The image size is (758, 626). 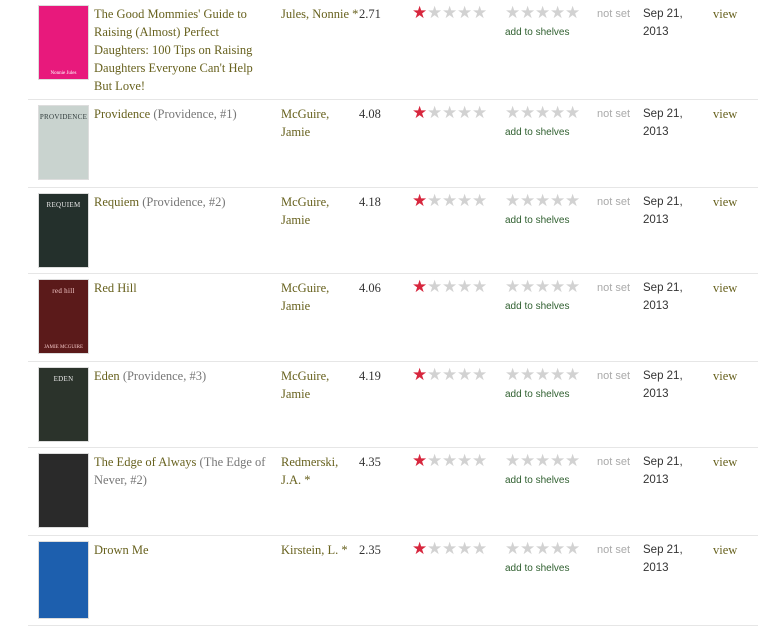 I want to click on book-title-link: Drown Me, so click(x=121, y=550).